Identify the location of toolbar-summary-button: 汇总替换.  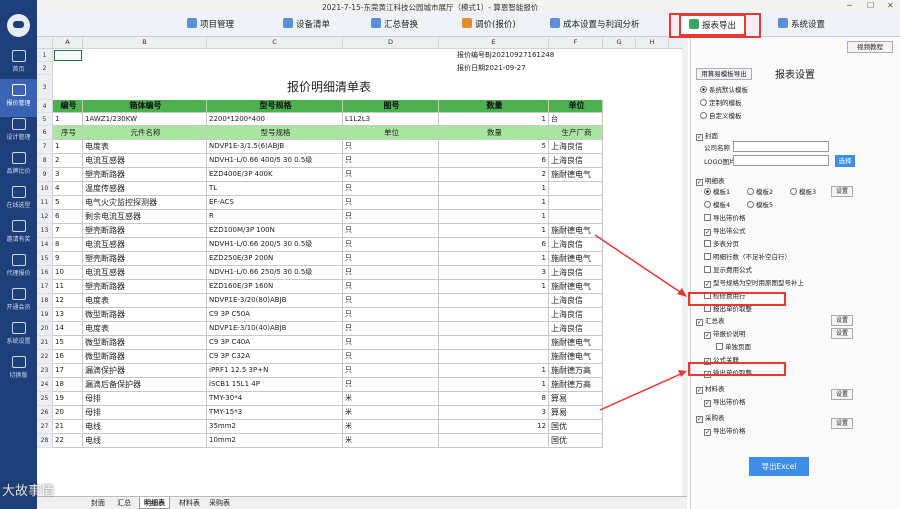
(394, 24).